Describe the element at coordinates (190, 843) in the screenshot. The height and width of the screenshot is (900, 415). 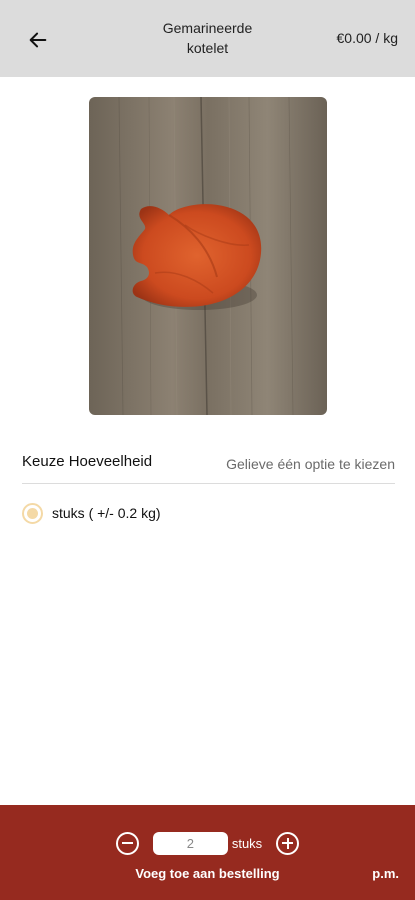
I see `quantity-input` at that location.